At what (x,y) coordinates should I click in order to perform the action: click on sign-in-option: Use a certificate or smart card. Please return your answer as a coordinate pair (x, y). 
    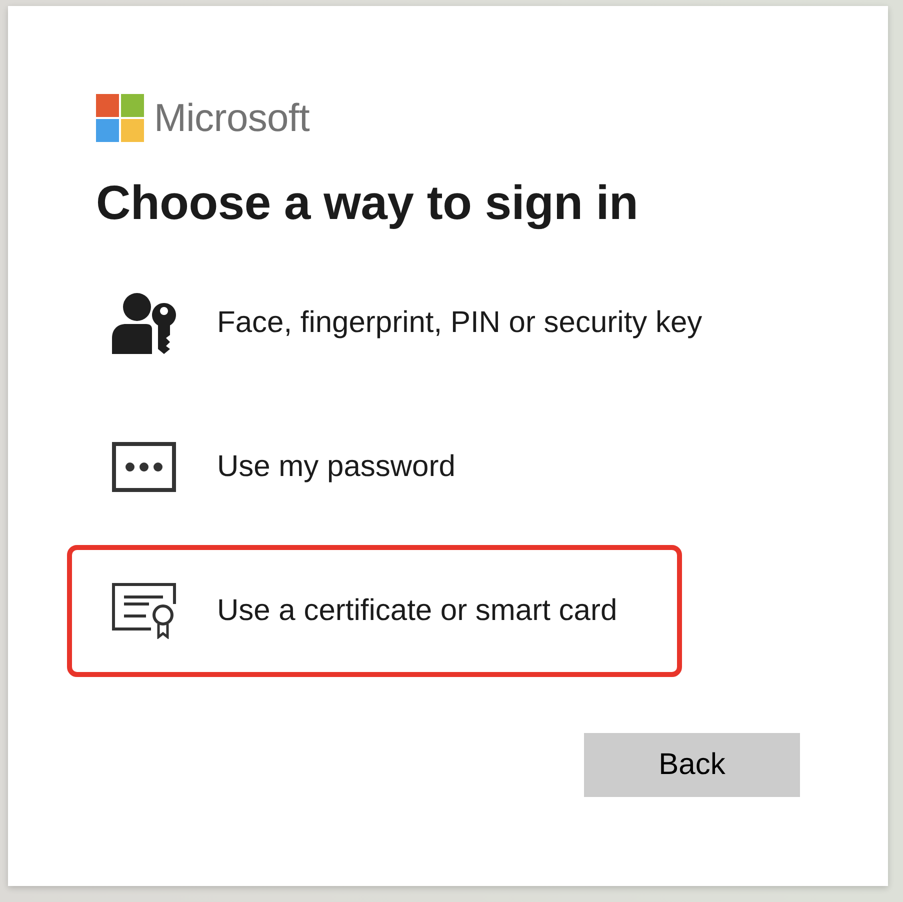
    Looking at the image, I should click on (374, 611).